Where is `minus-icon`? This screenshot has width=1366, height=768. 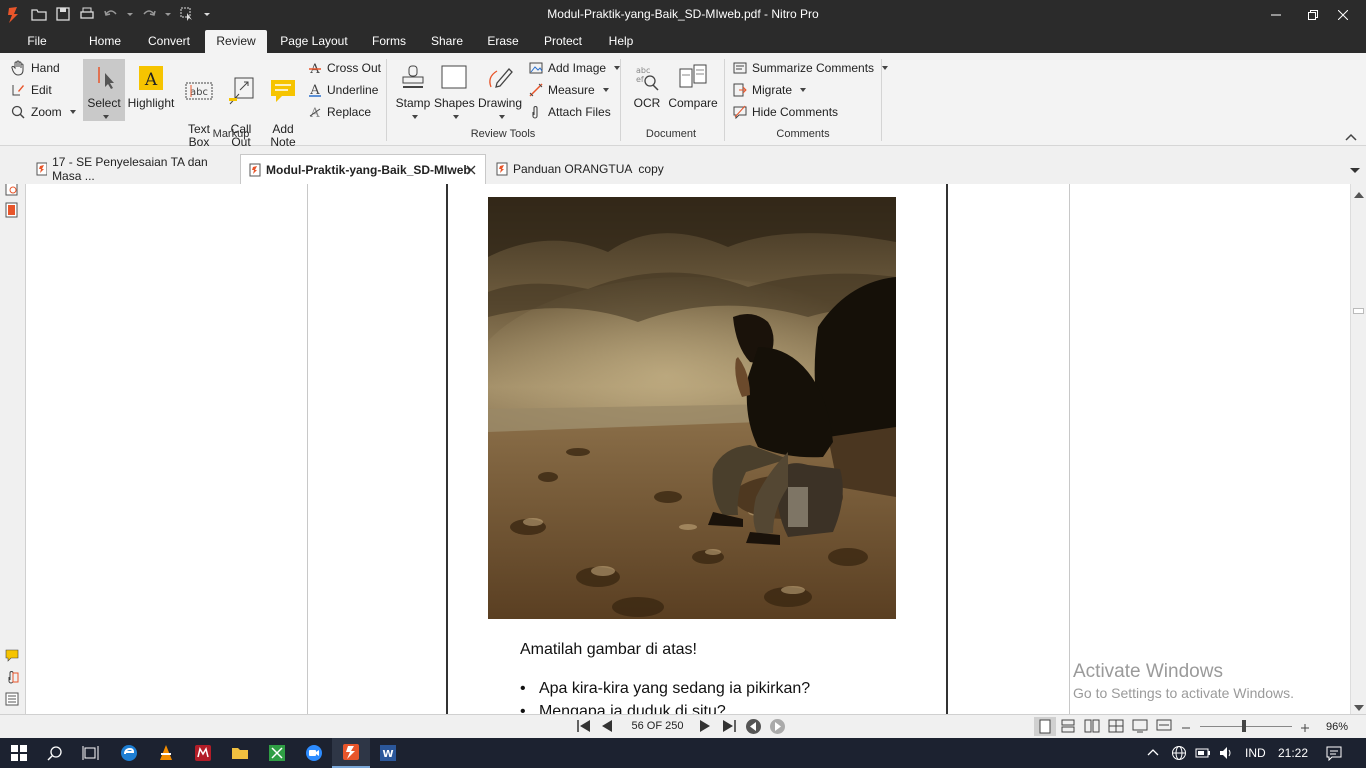
minus-icon is located at coordinates (1186, 728).